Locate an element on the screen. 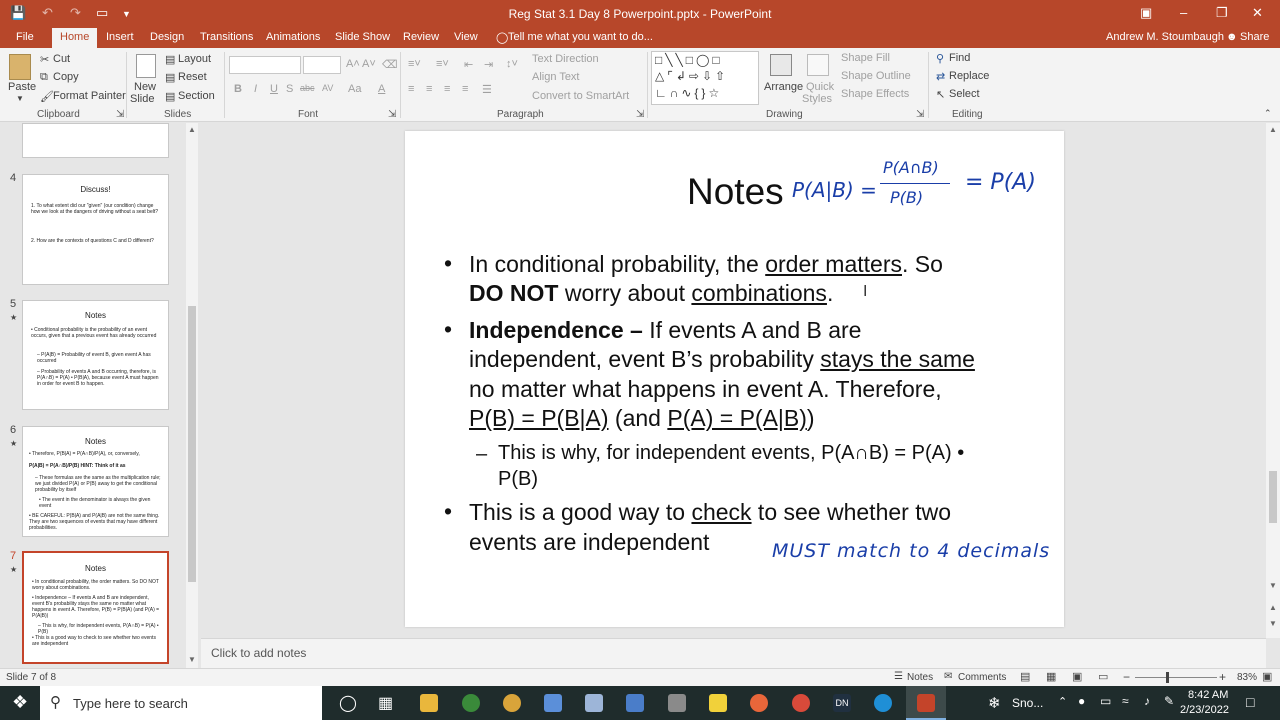 The height and width of the screenshot is (720, 1280). zoom-slider is located at coordinates (1176, 677).